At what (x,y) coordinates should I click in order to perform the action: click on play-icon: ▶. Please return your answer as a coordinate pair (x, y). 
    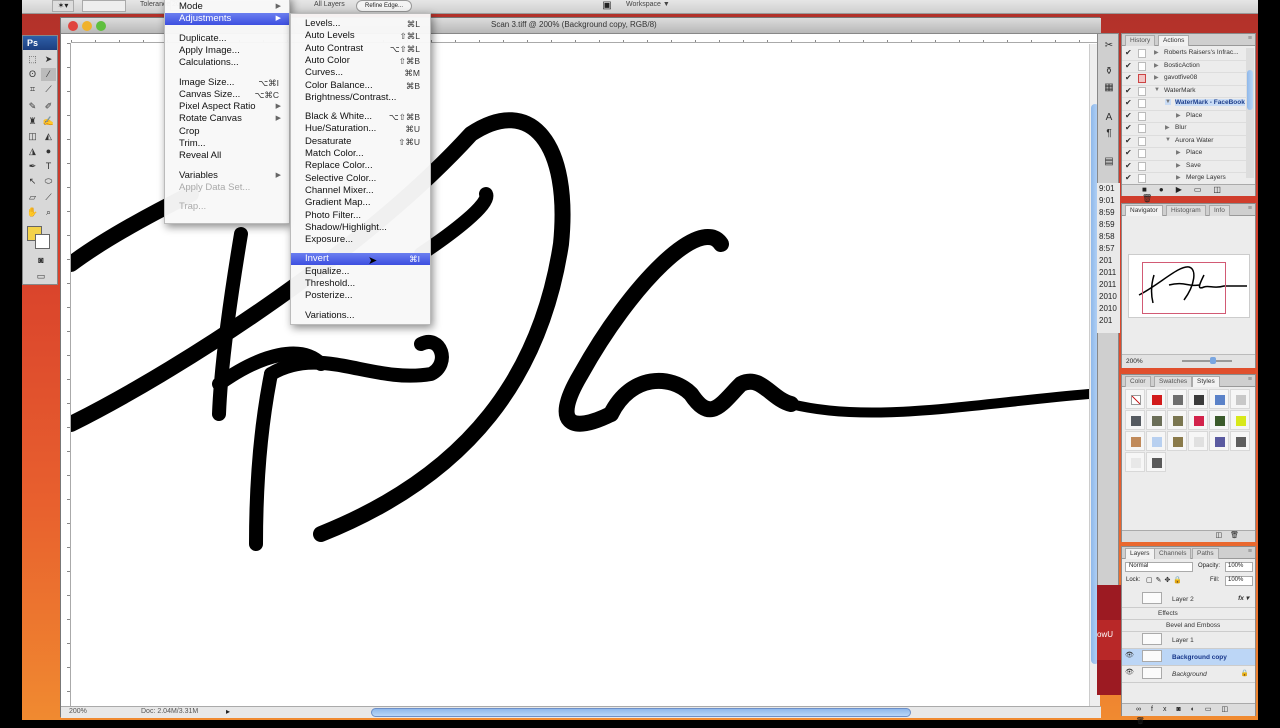
    Looking at the image, I should click on (1185, 189).